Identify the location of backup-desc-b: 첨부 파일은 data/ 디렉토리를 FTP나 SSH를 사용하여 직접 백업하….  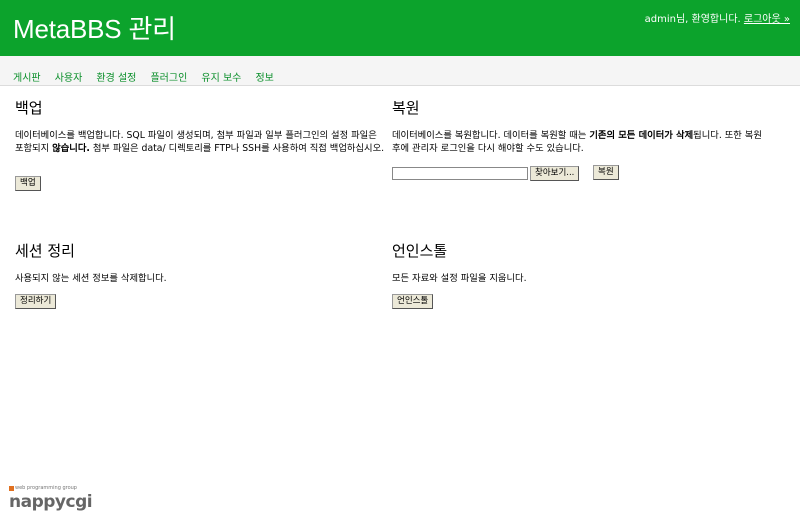
(237, 148).